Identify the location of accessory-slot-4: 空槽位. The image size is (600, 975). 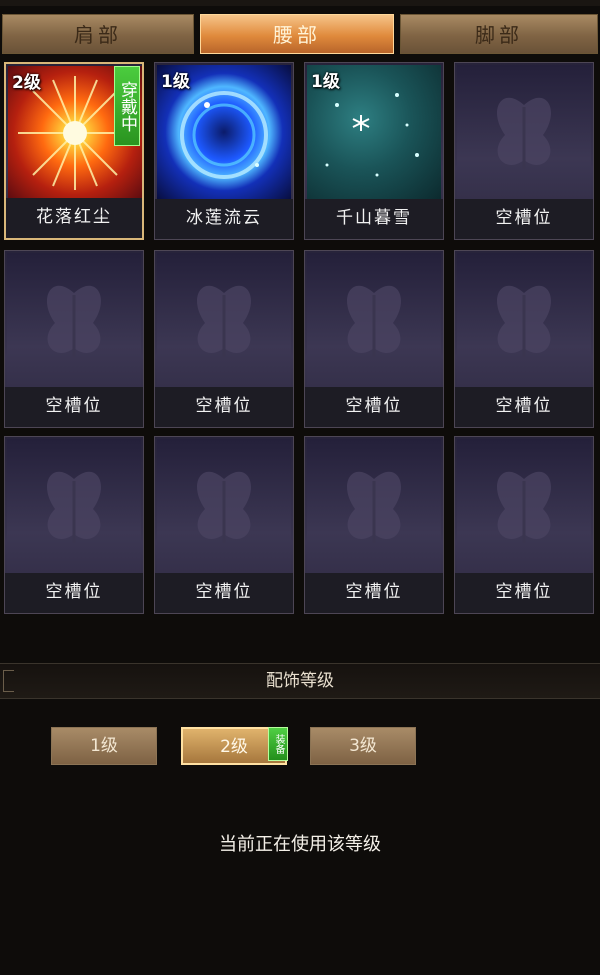
(524, 151).